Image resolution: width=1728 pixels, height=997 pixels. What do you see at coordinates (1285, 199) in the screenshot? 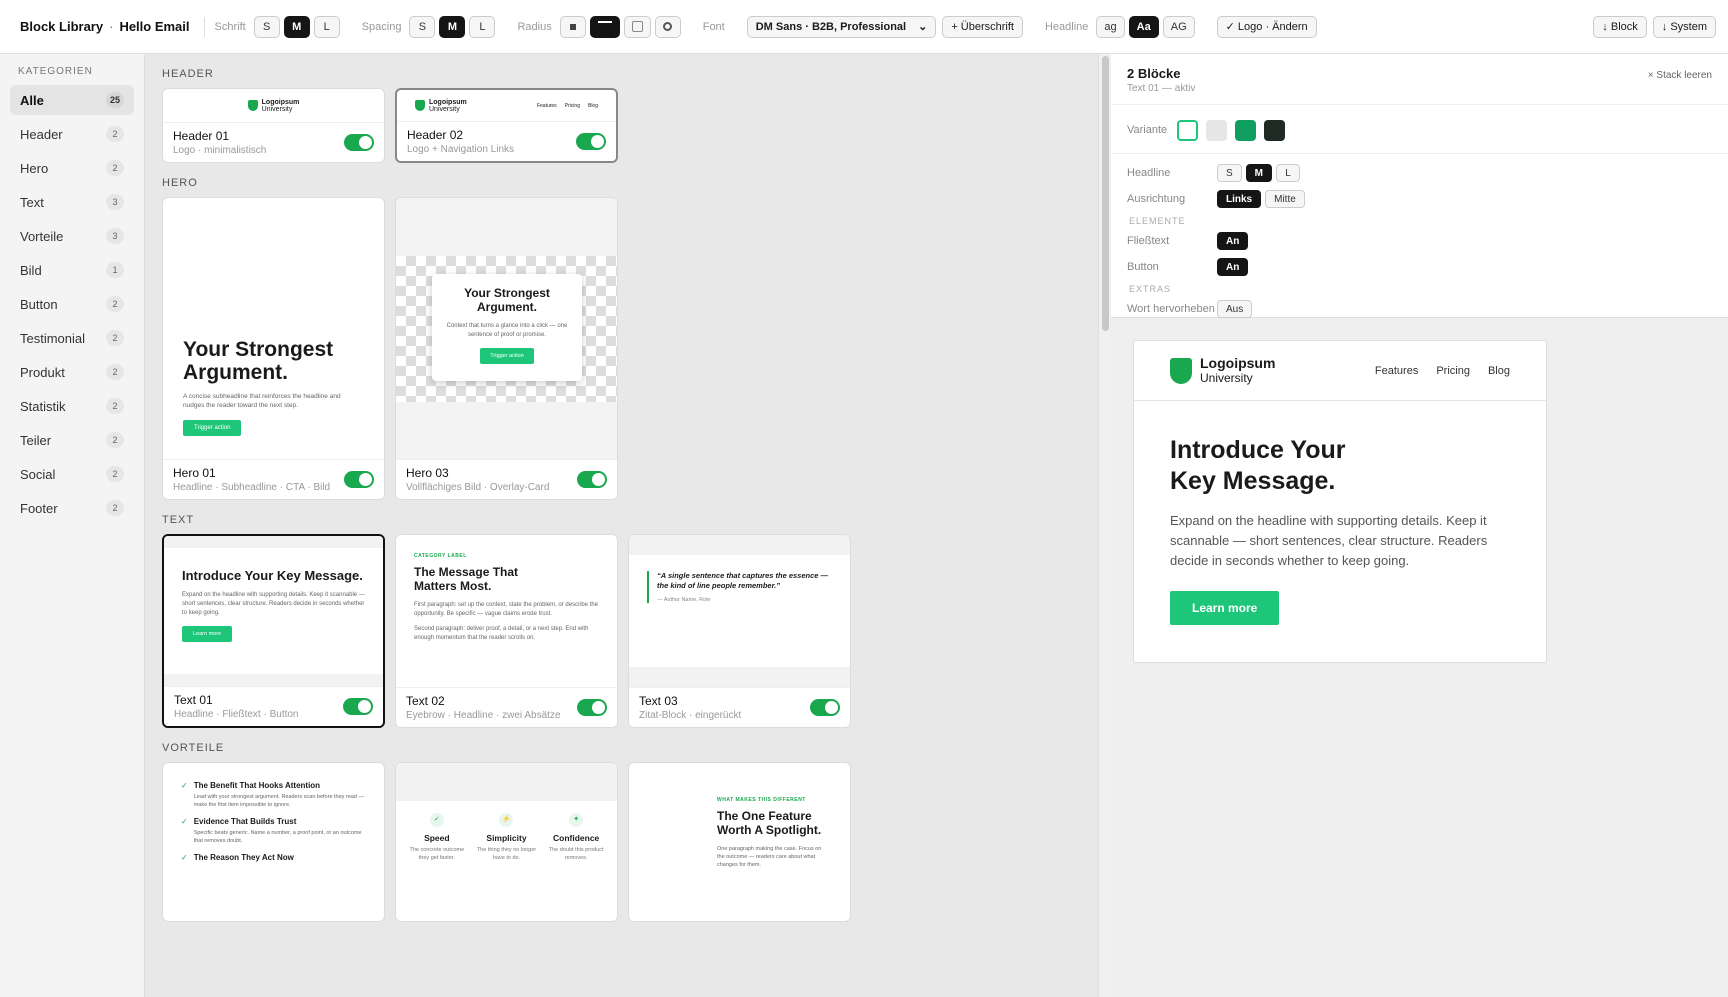
I see `align-center-button: Mitte` at bounding box center [1285, 199].